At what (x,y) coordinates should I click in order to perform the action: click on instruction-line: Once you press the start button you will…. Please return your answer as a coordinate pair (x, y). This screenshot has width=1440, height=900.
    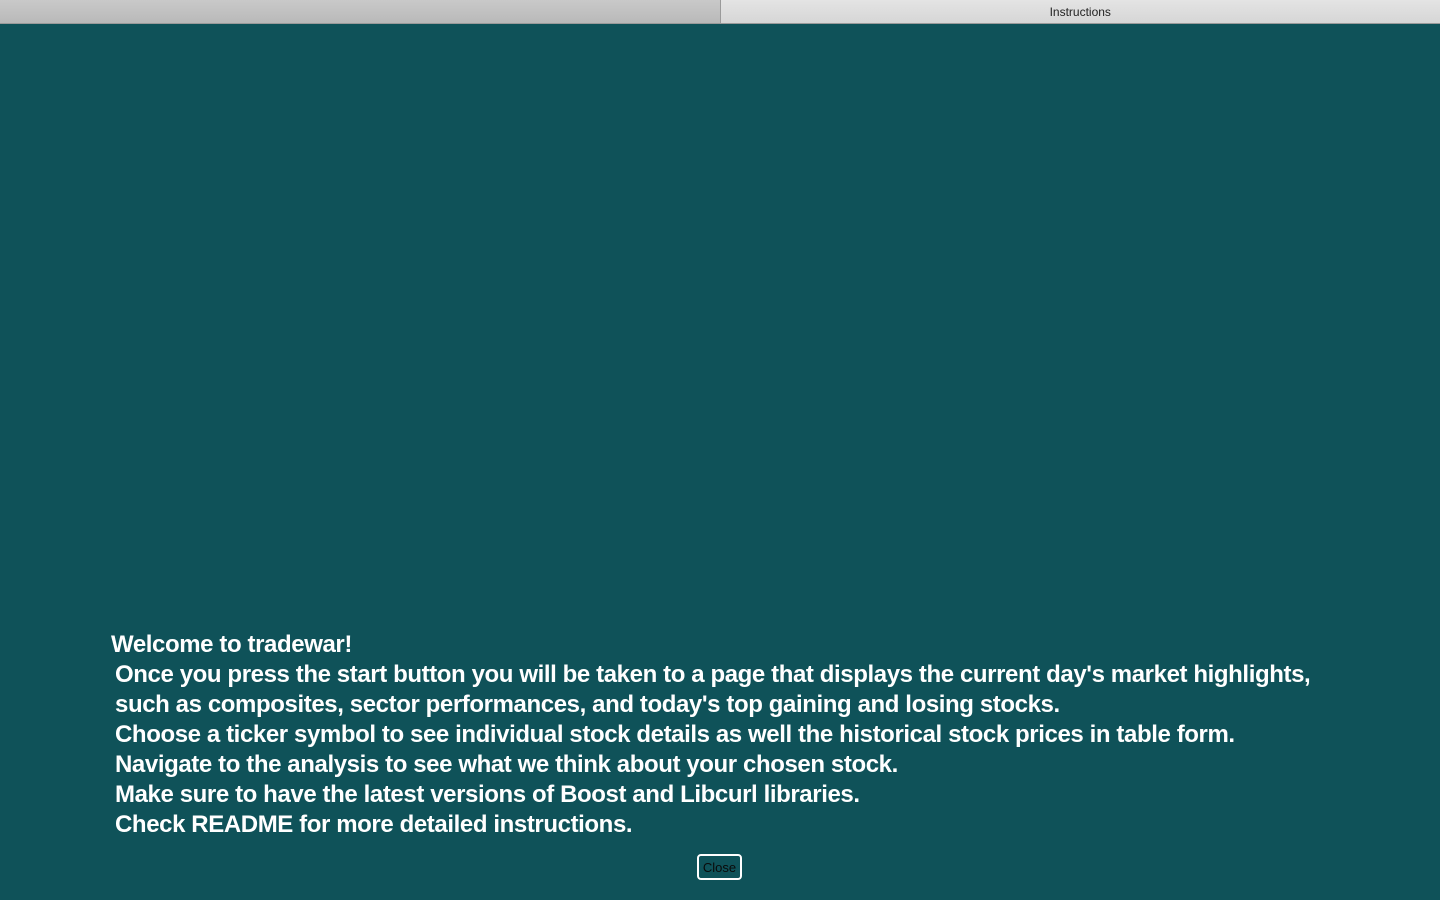
    Looking at the image, I should click on (713, 674).